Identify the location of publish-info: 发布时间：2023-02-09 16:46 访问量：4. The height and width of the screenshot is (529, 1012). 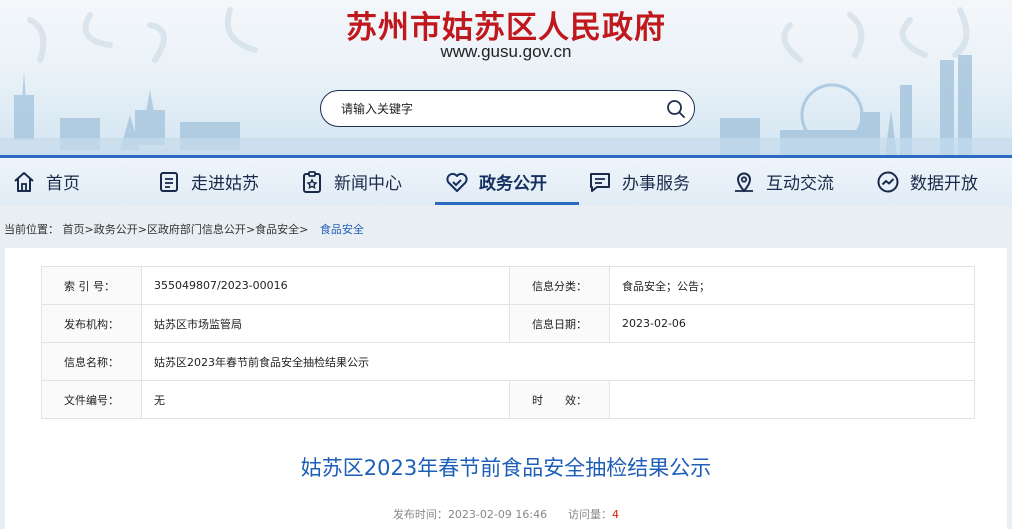
(506, 514).